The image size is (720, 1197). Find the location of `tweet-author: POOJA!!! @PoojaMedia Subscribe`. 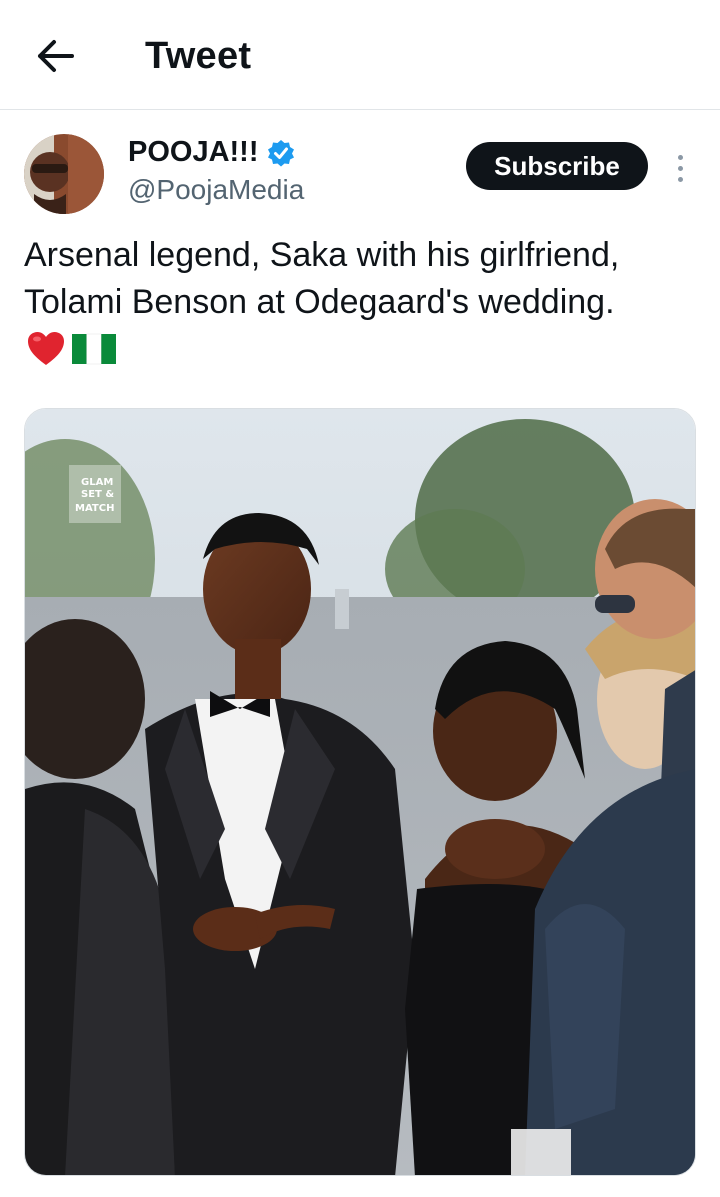

tweet-author: POOJA!!! @PoojaMedia Subscribe is located at coordinates (360, 175).